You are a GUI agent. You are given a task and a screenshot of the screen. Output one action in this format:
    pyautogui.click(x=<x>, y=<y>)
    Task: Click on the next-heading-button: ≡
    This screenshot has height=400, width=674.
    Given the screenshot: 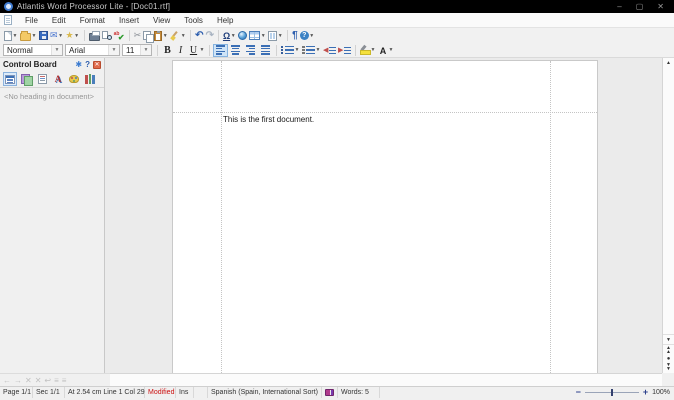 What is the action you would take?
    pyautogui.click(x=64, y=380)
    